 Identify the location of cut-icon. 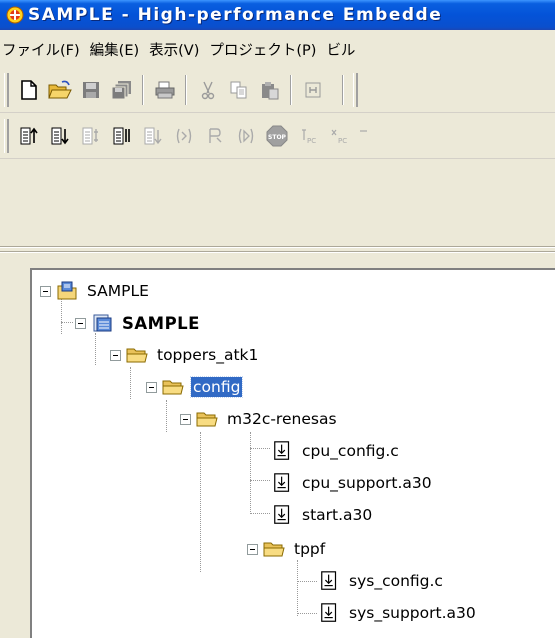
(207, 90).